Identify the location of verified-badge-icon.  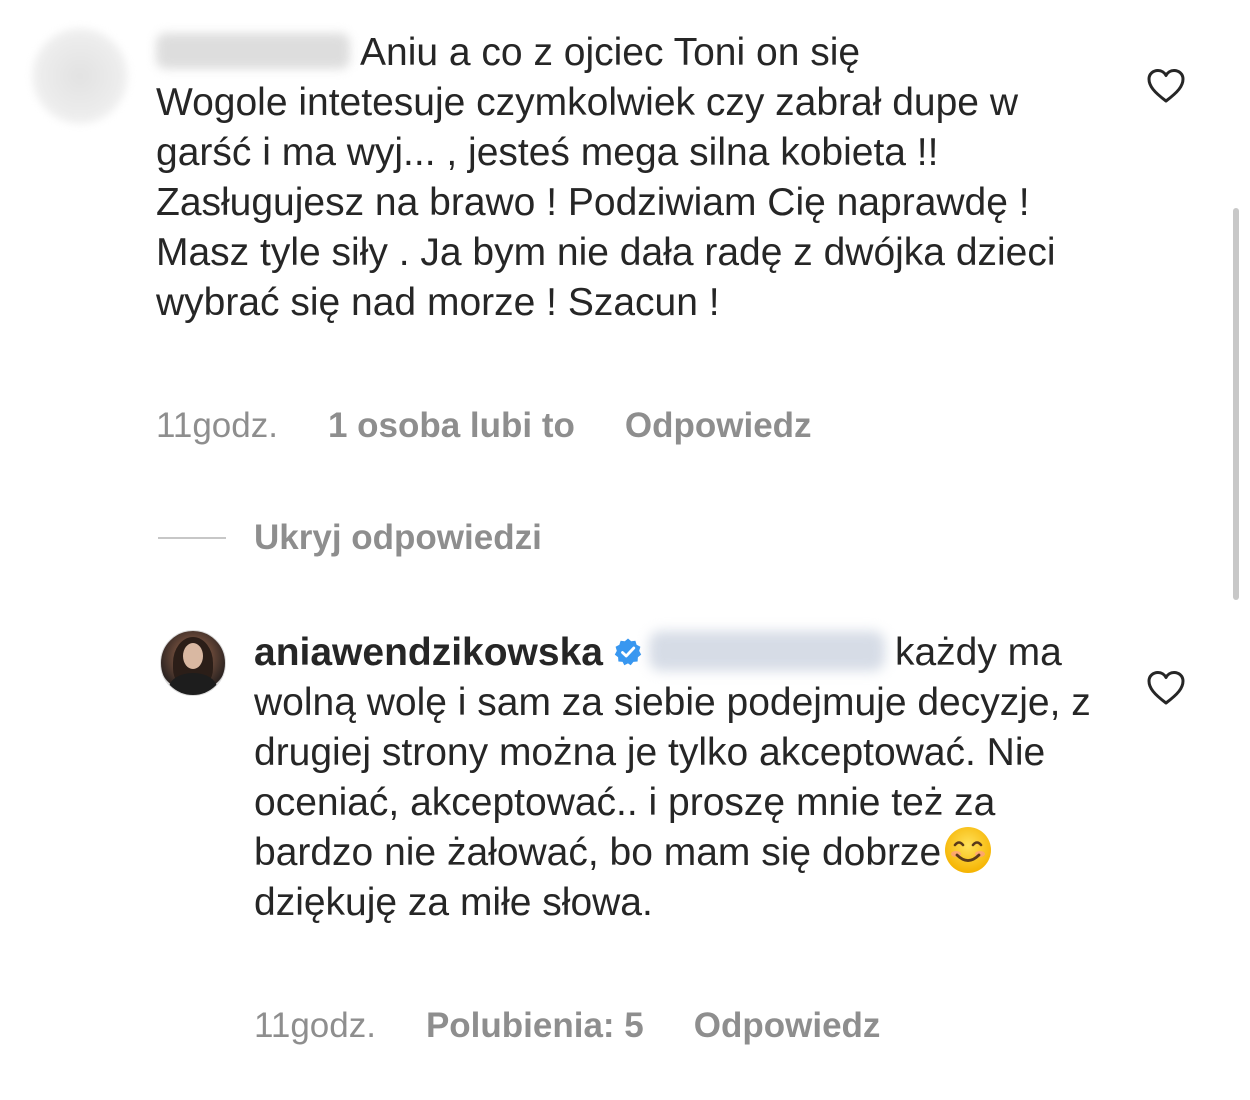
(628, 652).